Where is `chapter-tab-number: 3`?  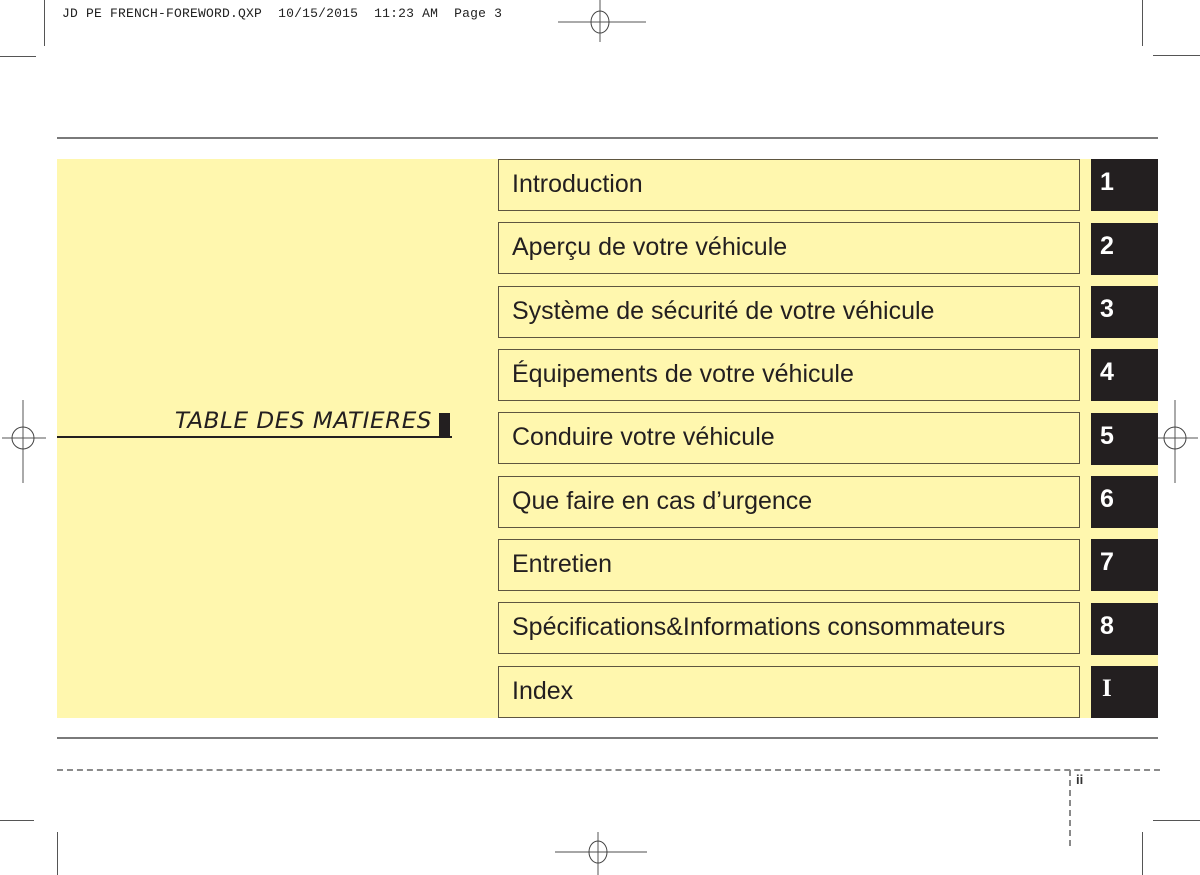
chapter-tab-number: 3 is located at coordinates (1107, 309).